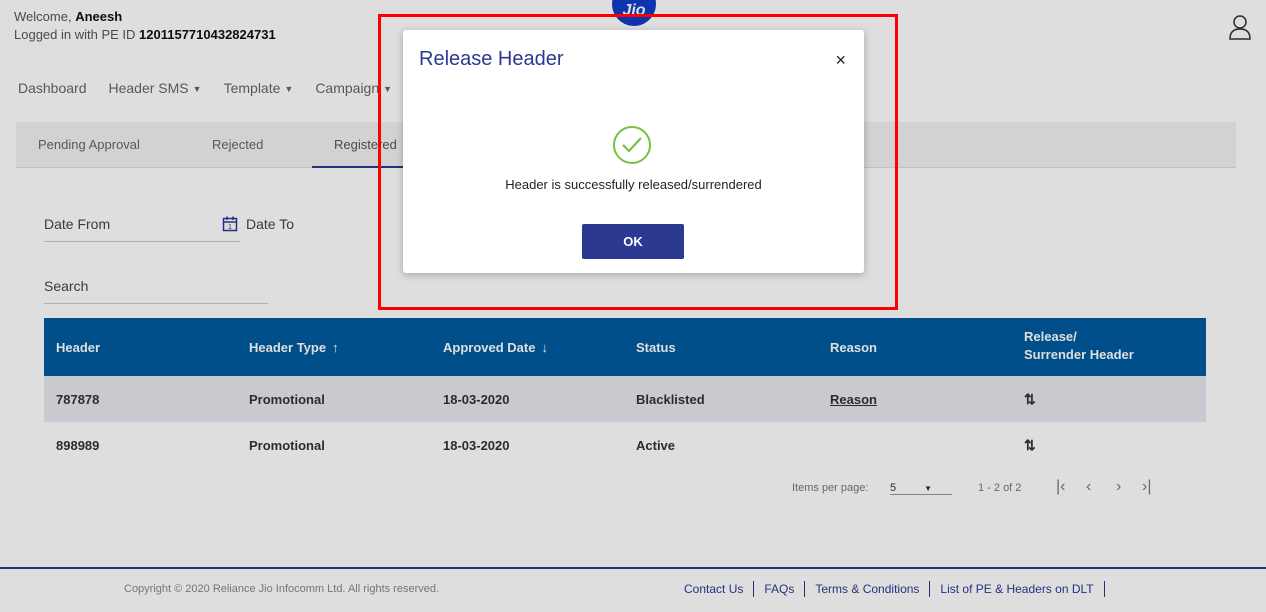 This screenshot has width=1266, height=612. I want to click on close-icon: ×, so click(840, 60).